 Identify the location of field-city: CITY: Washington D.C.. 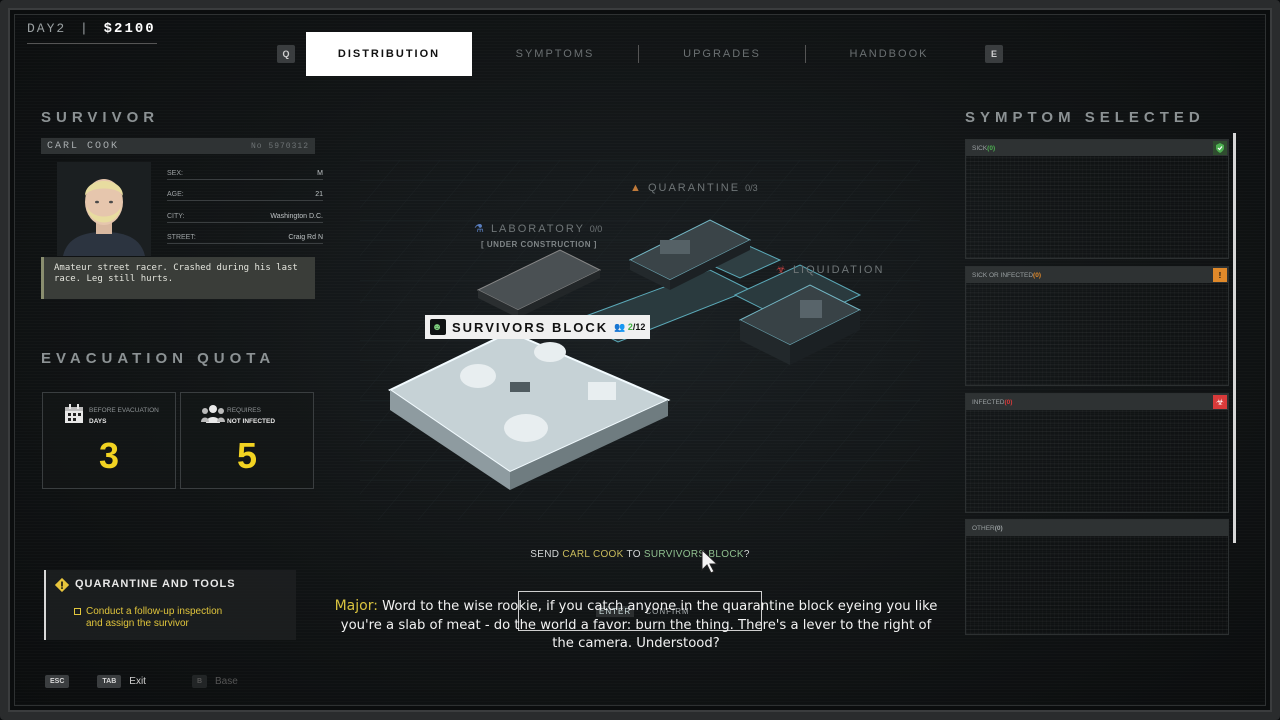
(245, 212).